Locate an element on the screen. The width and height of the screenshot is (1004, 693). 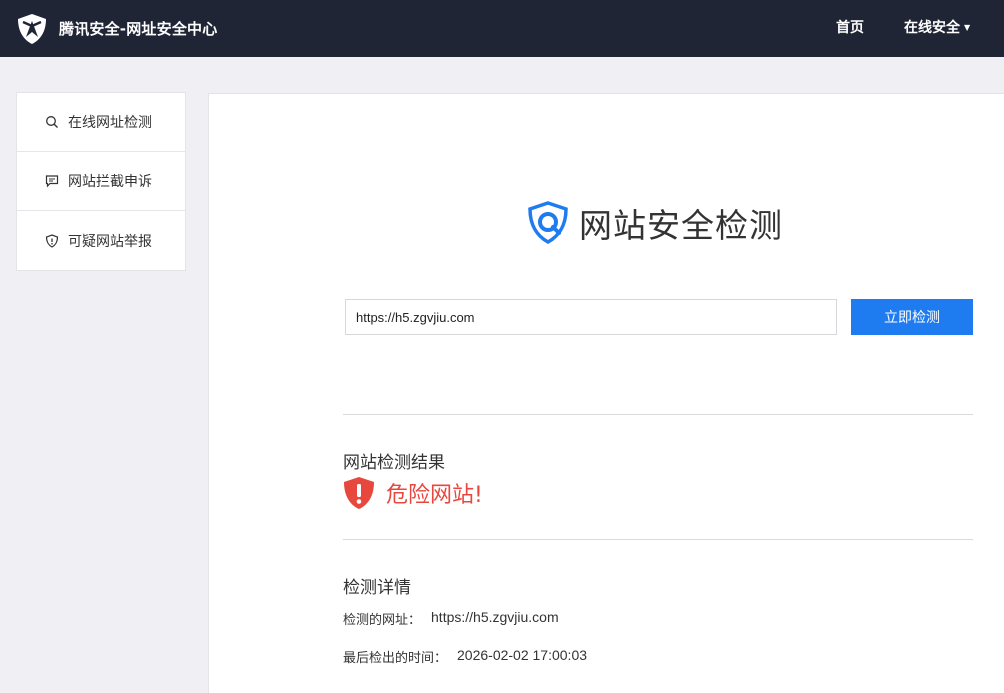
result-section-title: 网站检测结果 is located at coordinates (394, 463).